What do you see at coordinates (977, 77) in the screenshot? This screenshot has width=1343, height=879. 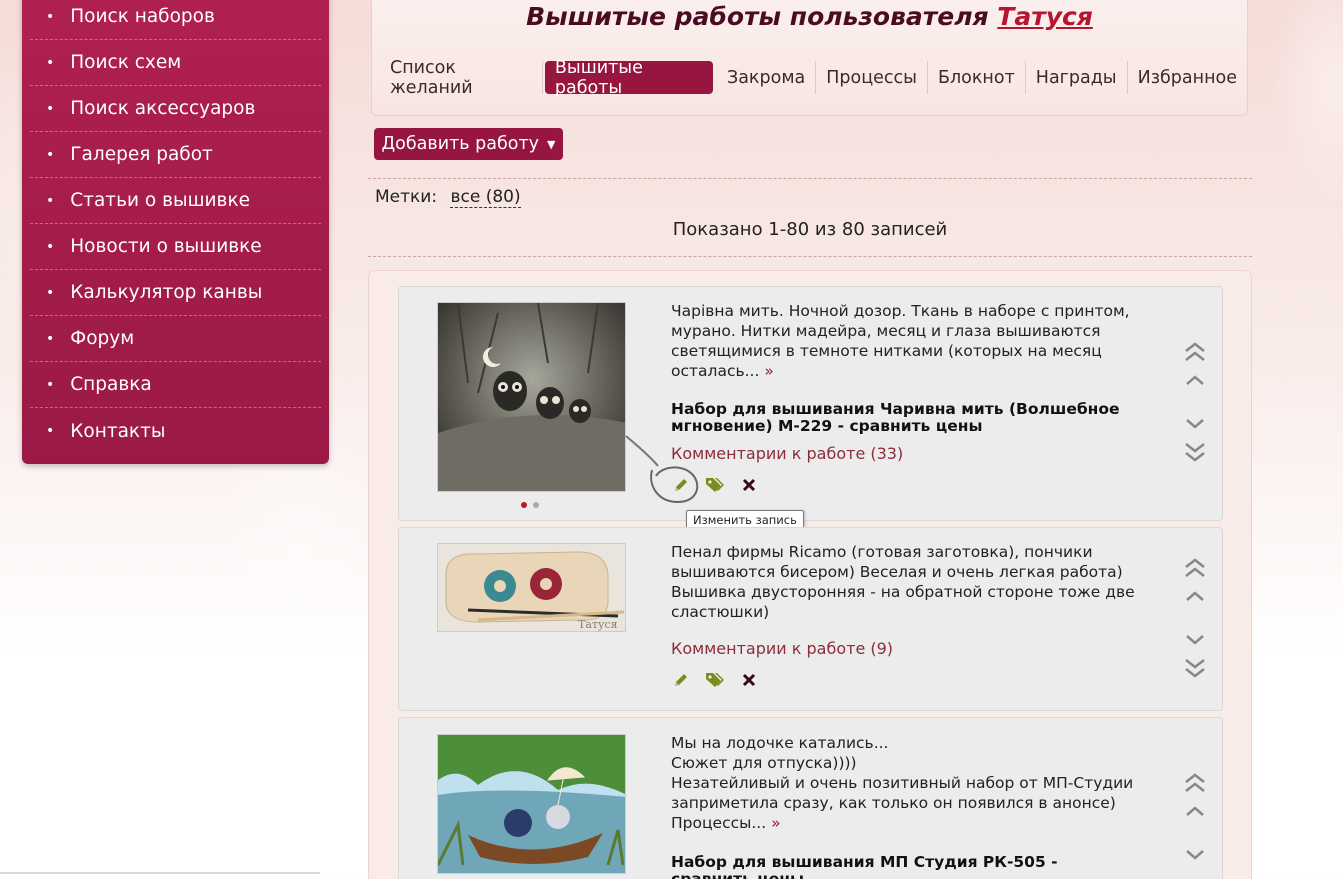 I see `tab-notebook: Блокнот` at bounding box center [977, 77].